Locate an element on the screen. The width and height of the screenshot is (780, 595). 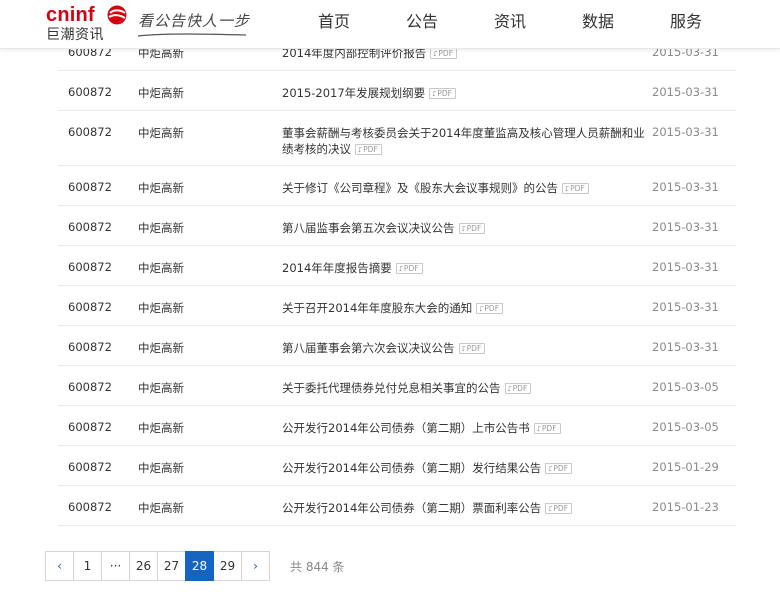
announcement-title-cell: 2014年年度报告摘要 ⮦PDF is located at coordinates (467, 261).